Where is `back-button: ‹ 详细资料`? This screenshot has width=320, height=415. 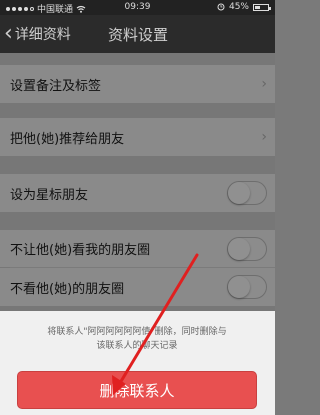 back-button: ‹ 详细资料 is located at coordinates (37, 34).